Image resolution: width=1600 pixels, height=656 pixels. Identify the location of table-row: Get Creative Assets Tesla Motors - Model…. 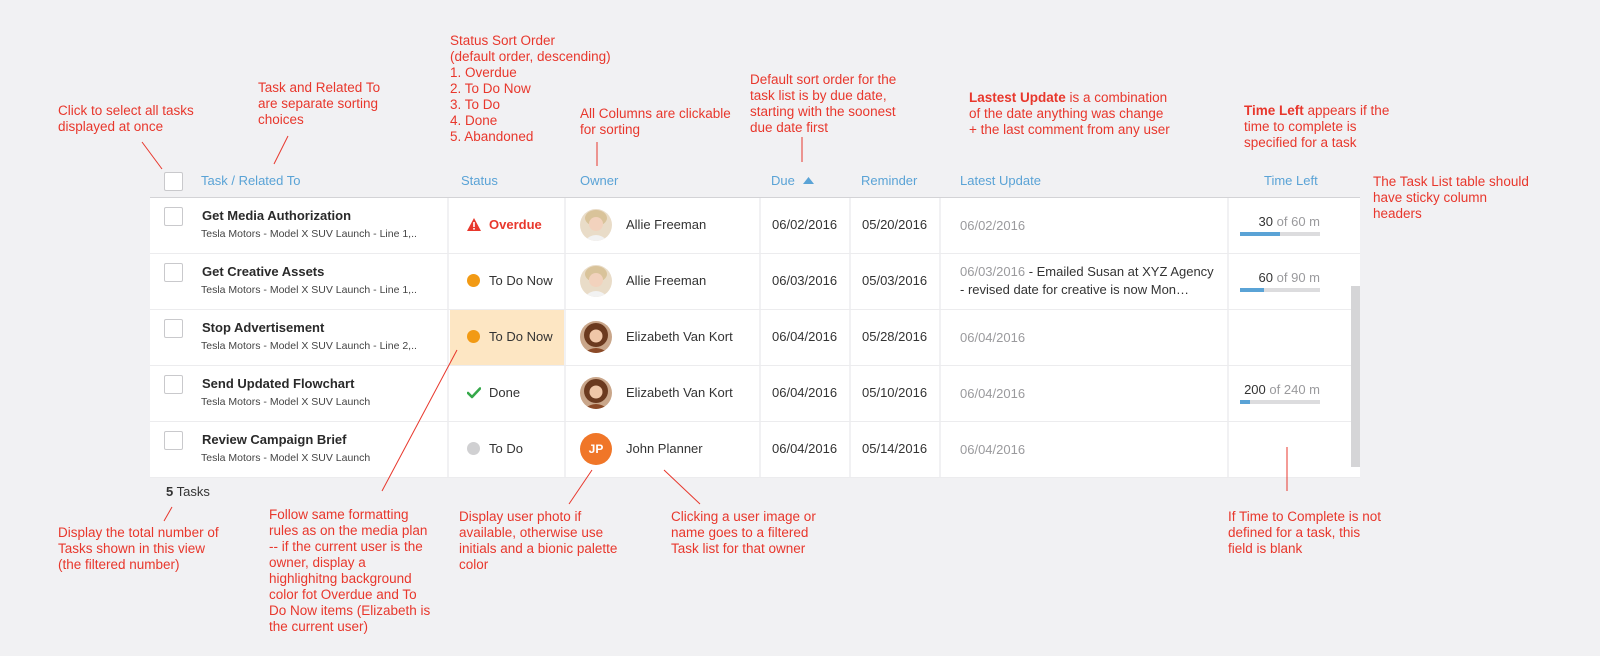
(755, 282).